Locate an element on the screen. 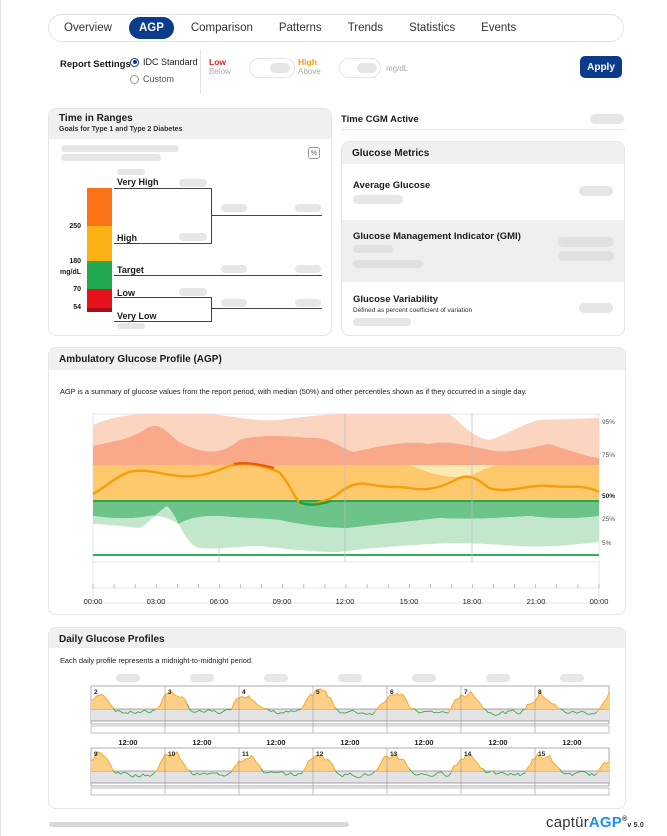 This screenshot has width=667, height=836. low-input-value-placeholder is located at coordinates (280, 68).